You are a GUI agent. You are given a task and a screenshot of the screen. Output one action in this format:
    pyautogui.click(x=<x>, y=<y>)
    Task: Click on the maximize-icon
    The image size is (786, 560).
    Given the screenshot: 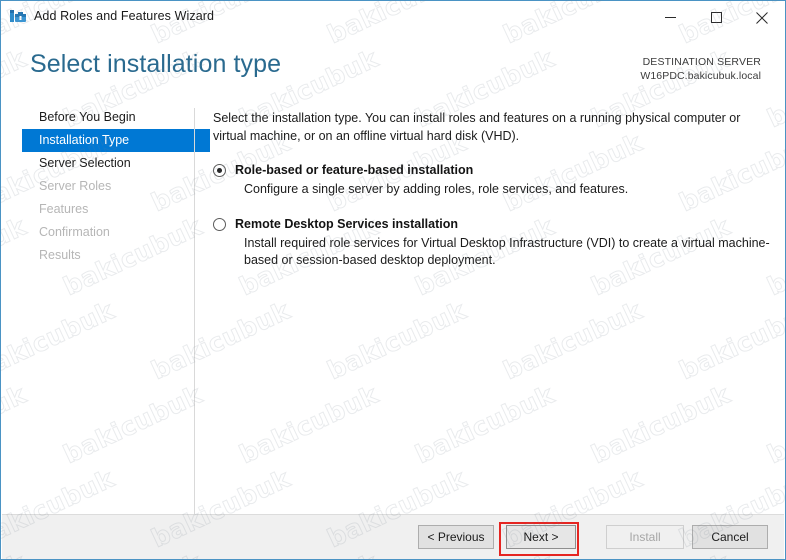 What is the action you would take?
    pyautogui.click(x=716, y=17)
    